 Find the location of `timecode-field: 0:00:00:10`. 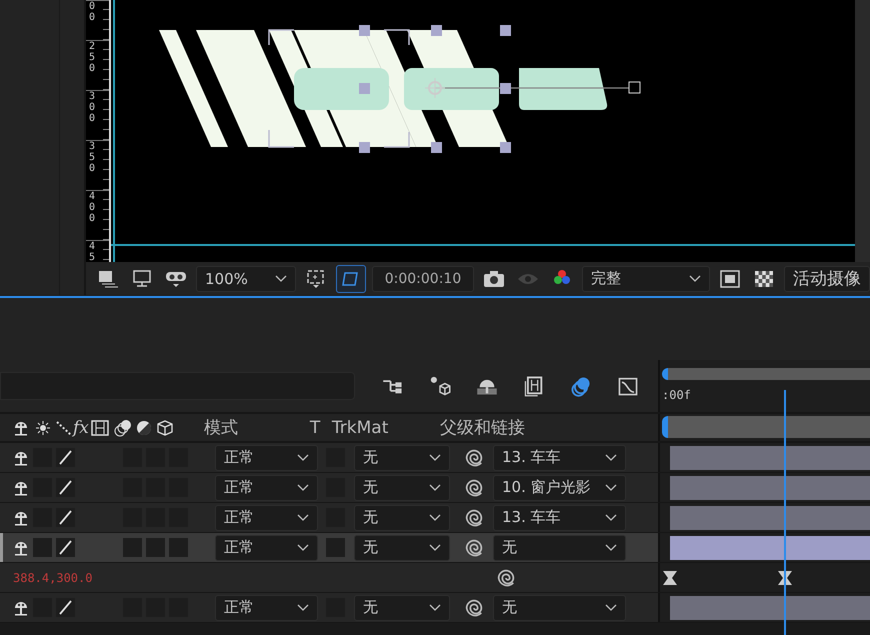

timecode-field: 0:00:00:10 is located at coordinates (423, 279).